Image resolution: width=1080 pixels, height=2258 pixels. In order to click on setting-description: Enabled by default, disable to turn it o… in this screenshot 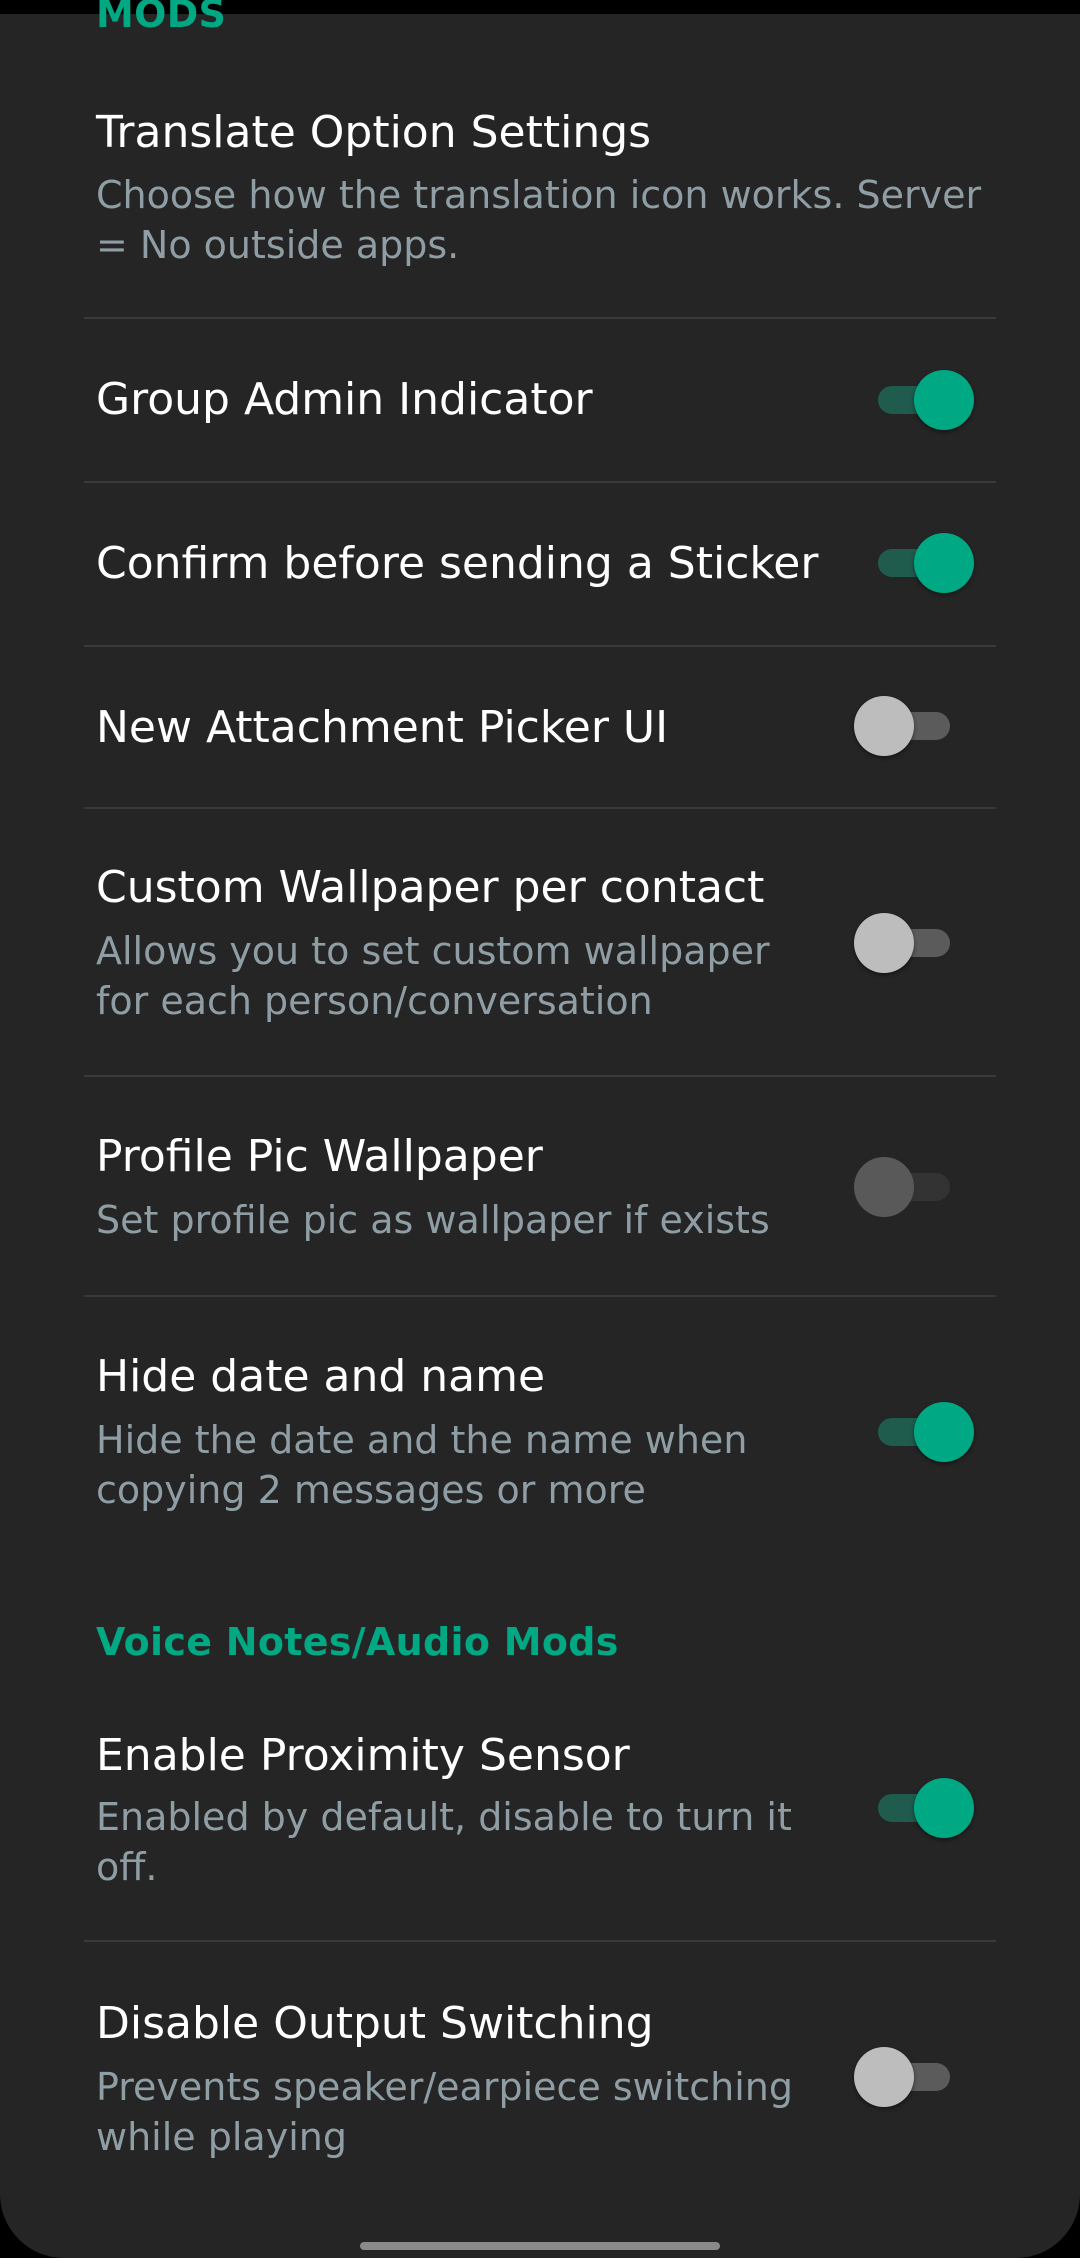, I will do `click(444, 1842)`.